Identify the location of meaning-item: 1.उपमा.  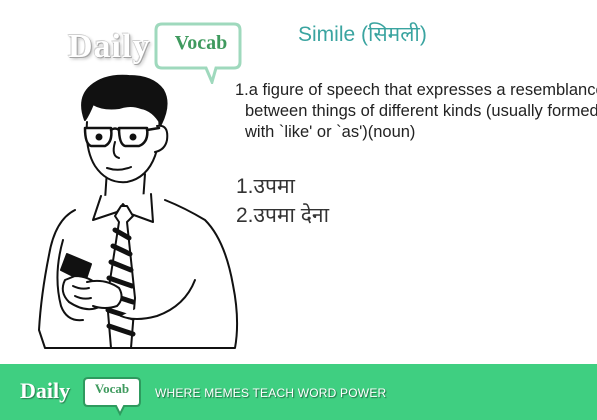
(265, 186).